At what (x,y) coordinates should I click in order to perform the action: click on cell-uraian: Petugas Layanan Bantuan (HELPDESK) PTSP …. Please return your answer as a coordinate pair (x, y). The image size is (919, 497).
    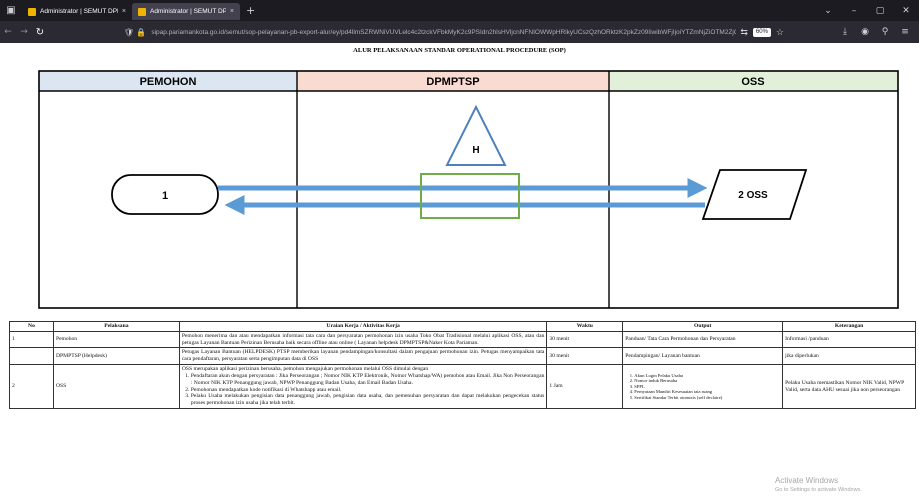
    Looking at the image, I should click on (363, 356).